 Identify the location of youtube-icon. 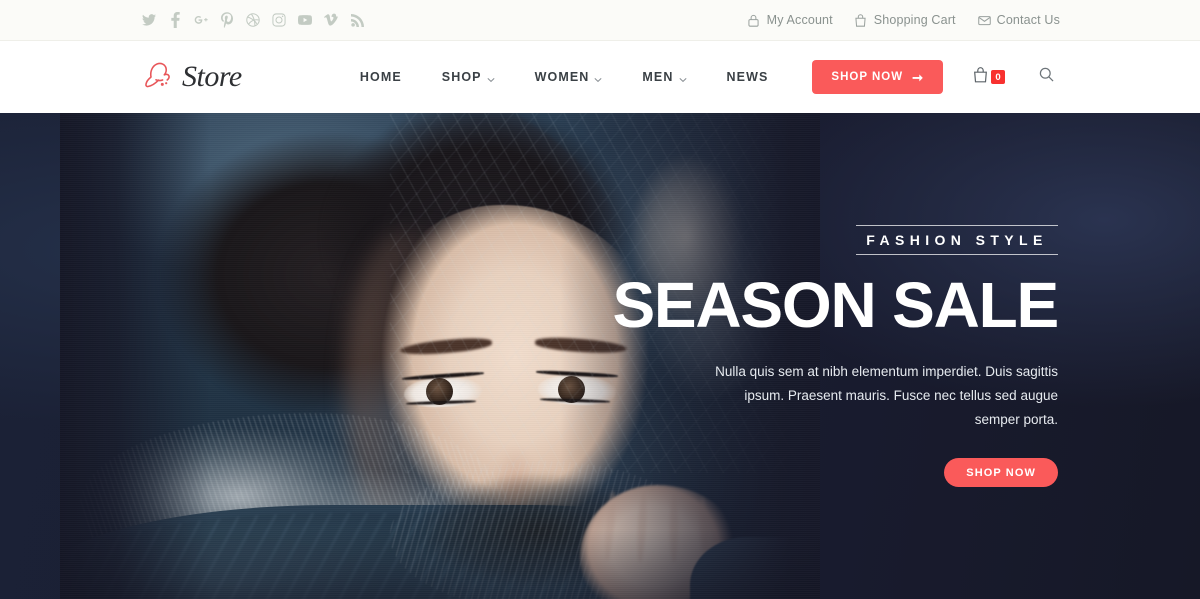
(305, 20).